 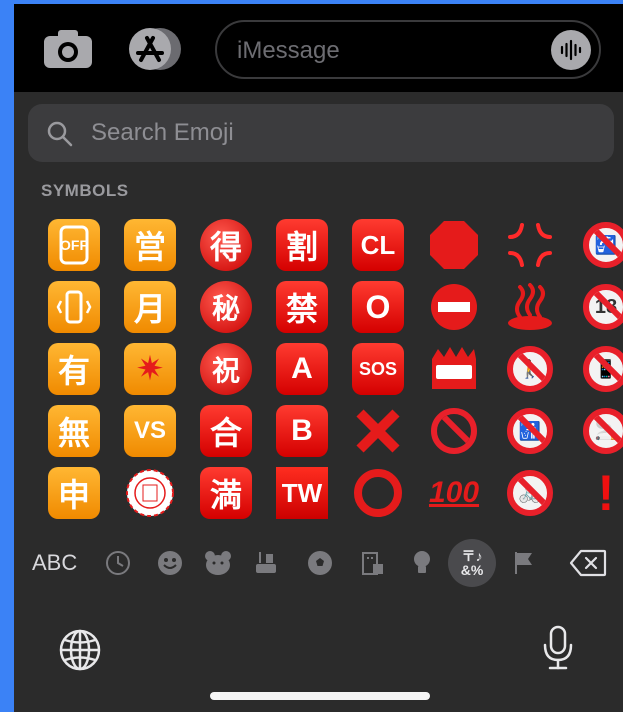 I want to click on kanji-monthly-emoji: 月, so click(x=150, y=307).